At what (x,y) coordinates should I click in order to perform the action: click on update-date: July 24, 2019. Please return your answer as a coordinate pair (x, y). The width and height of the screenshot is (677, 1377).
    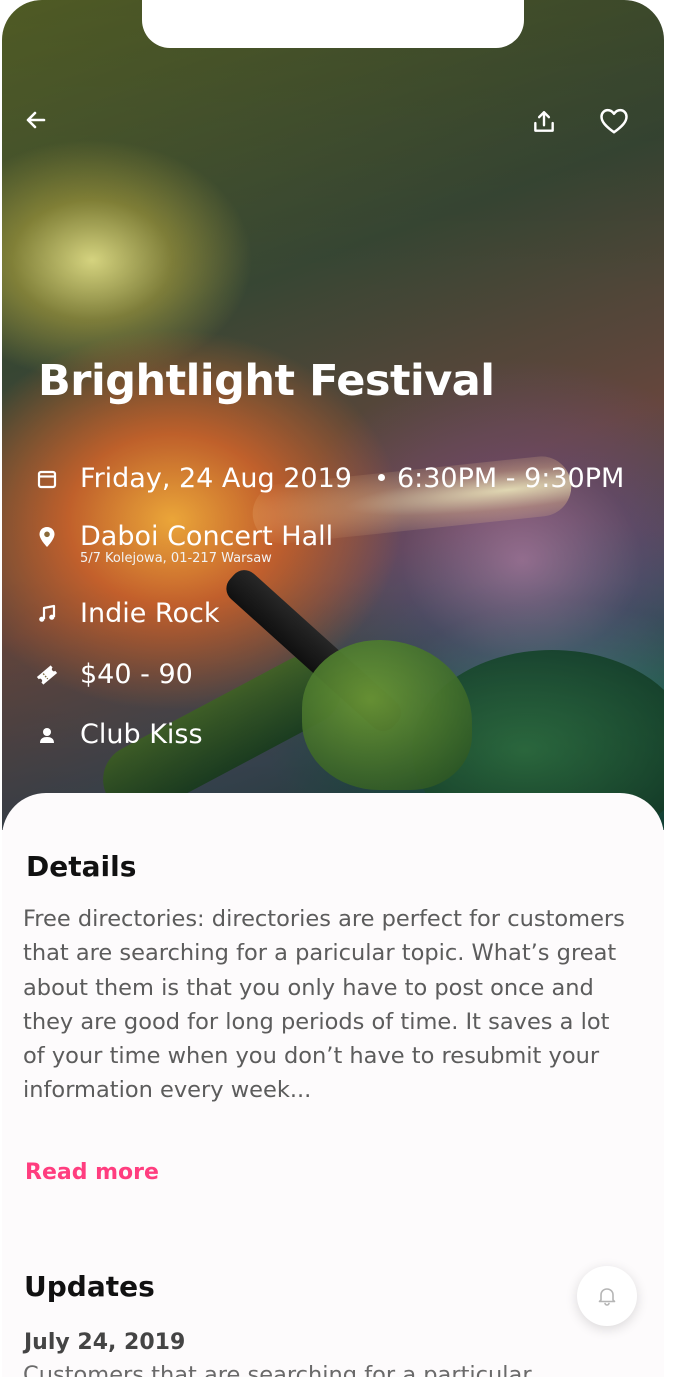
    Looking at the image, I should click on (105, 1342).